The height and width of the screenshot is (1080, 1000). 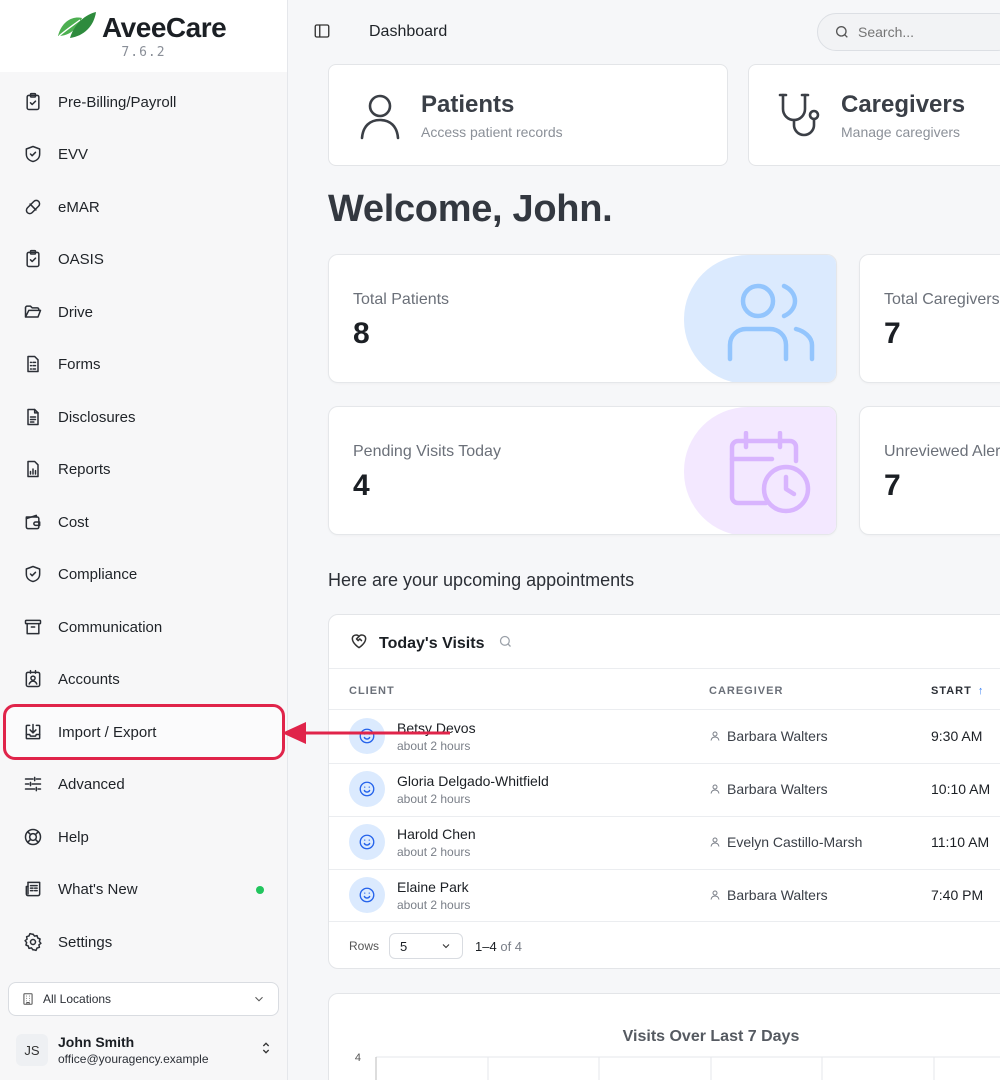 I want to click on rows-per-page-value: 5, so click(x=404, y=946).